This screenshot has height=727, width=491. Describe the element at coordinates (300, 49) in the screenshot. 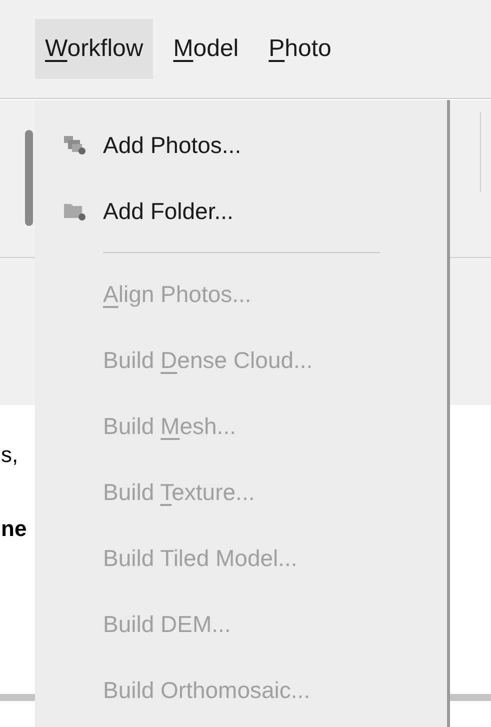

I see `menu-bar-item: Photo` at that location.